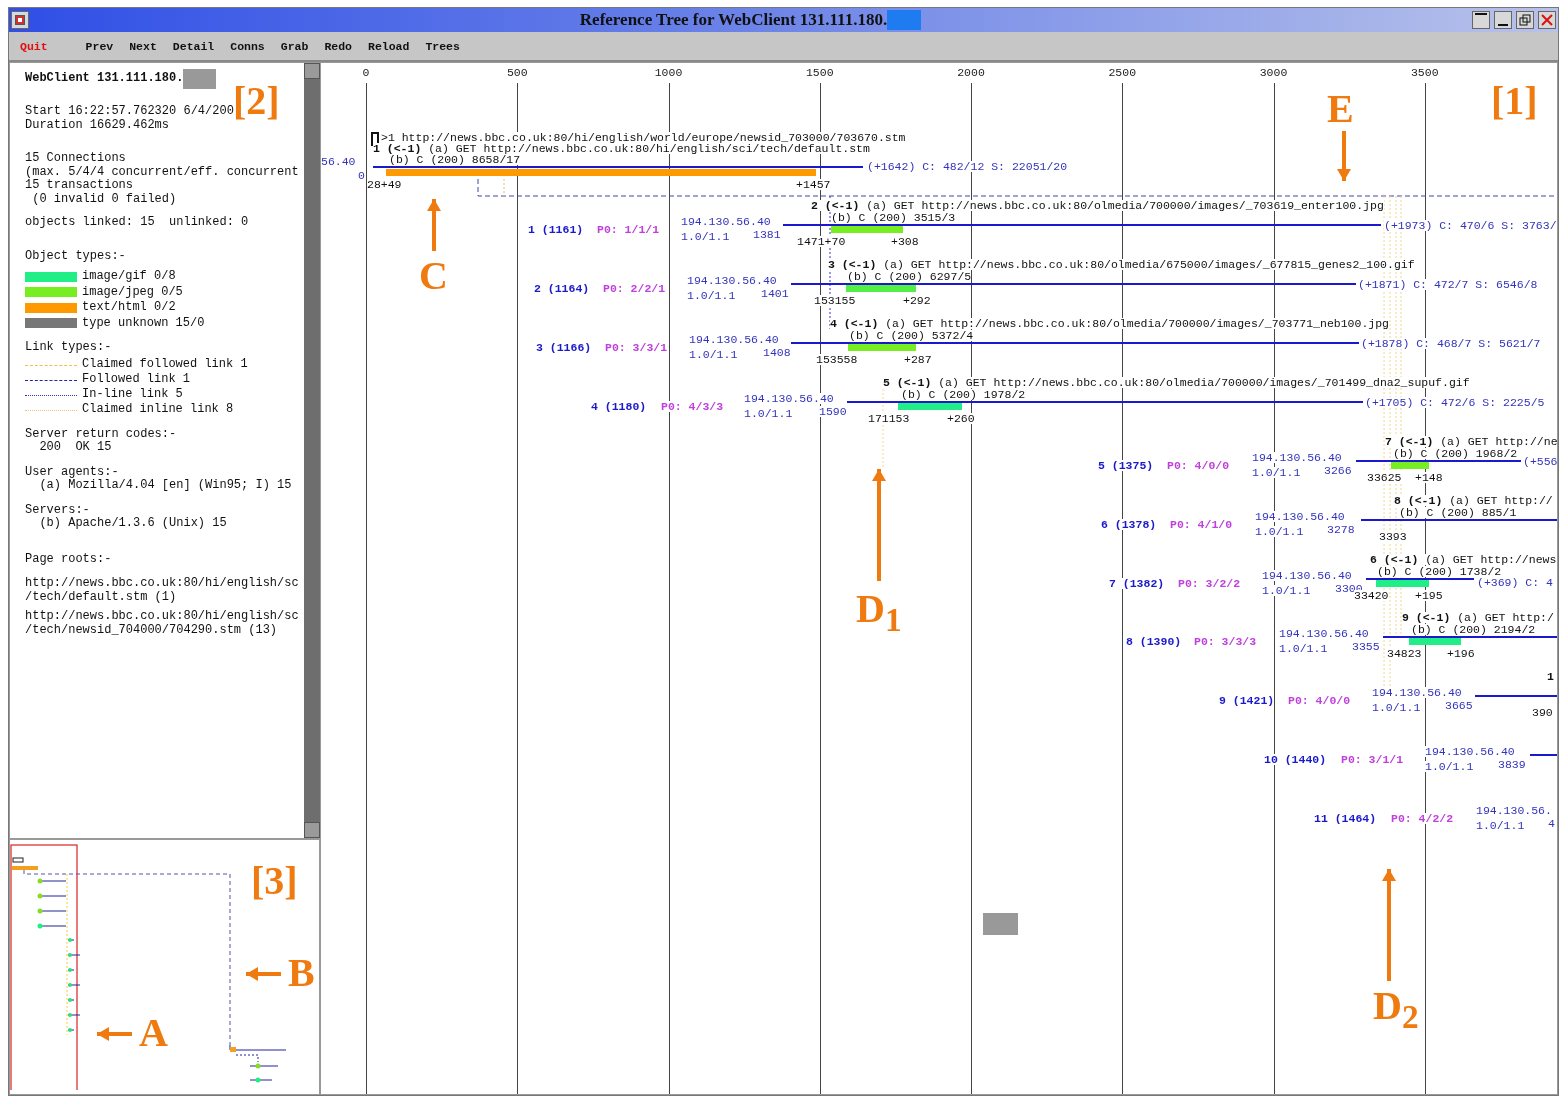 The width and height of the screenshot is (1560, 1096). Describe the element at coordinates (634, 288) in the screenshot. I see `pages-count: P0: 2/2/1` at that location.